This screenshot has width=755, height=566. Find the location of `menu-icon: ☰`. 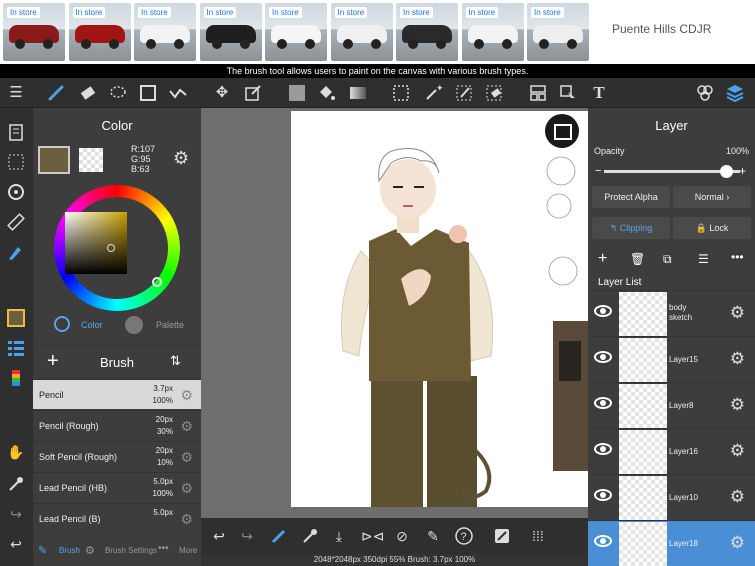

menu-icon: ☰ is located at coordinates (16, 93).